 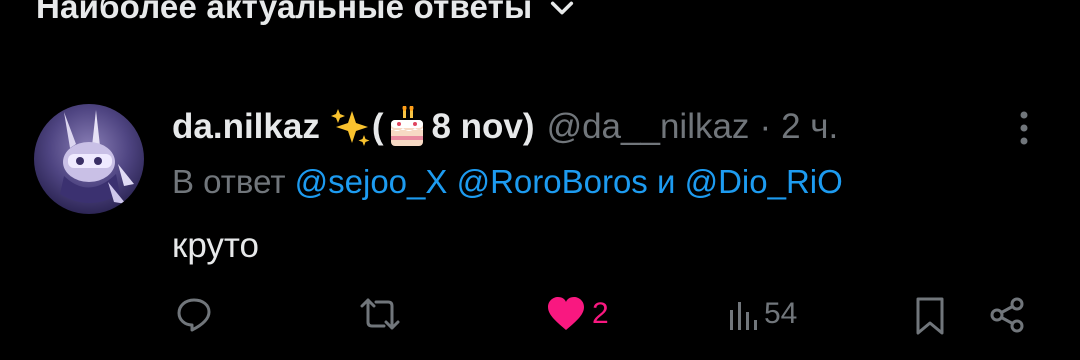 I want to click on heart-icon, so click(x=566, y=313).